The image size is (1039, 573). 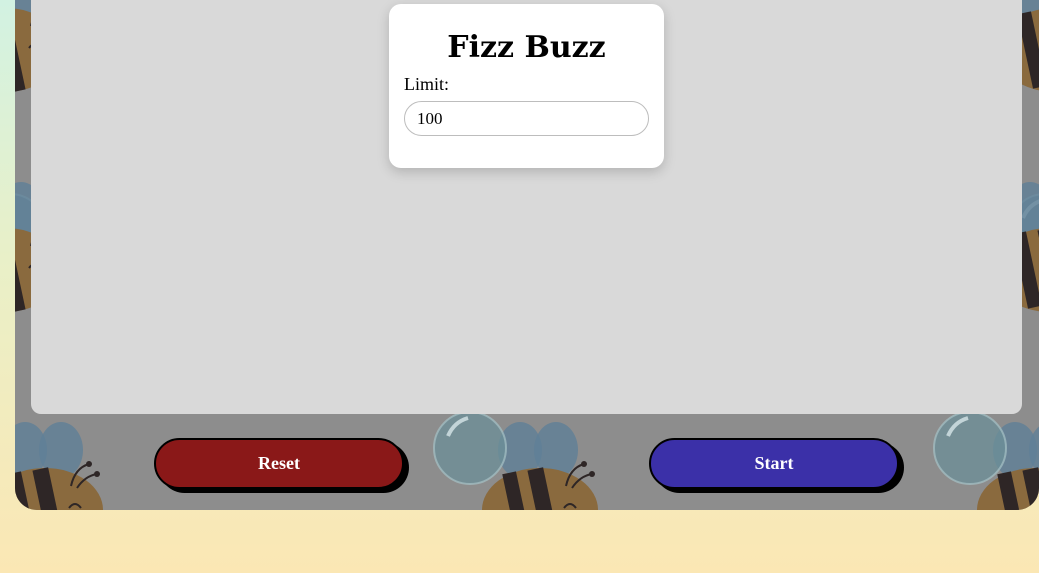 What do you see at coordinates (279, 463) in the screenshot?
I see `reset-button: Reset` at bounding box center [279, 463].